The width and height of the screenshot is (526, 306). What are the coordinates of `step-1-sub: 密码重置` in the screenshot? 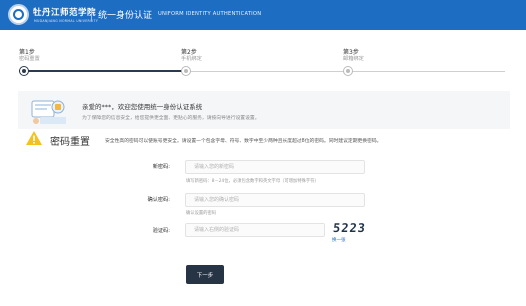 It's located at (29, 59).